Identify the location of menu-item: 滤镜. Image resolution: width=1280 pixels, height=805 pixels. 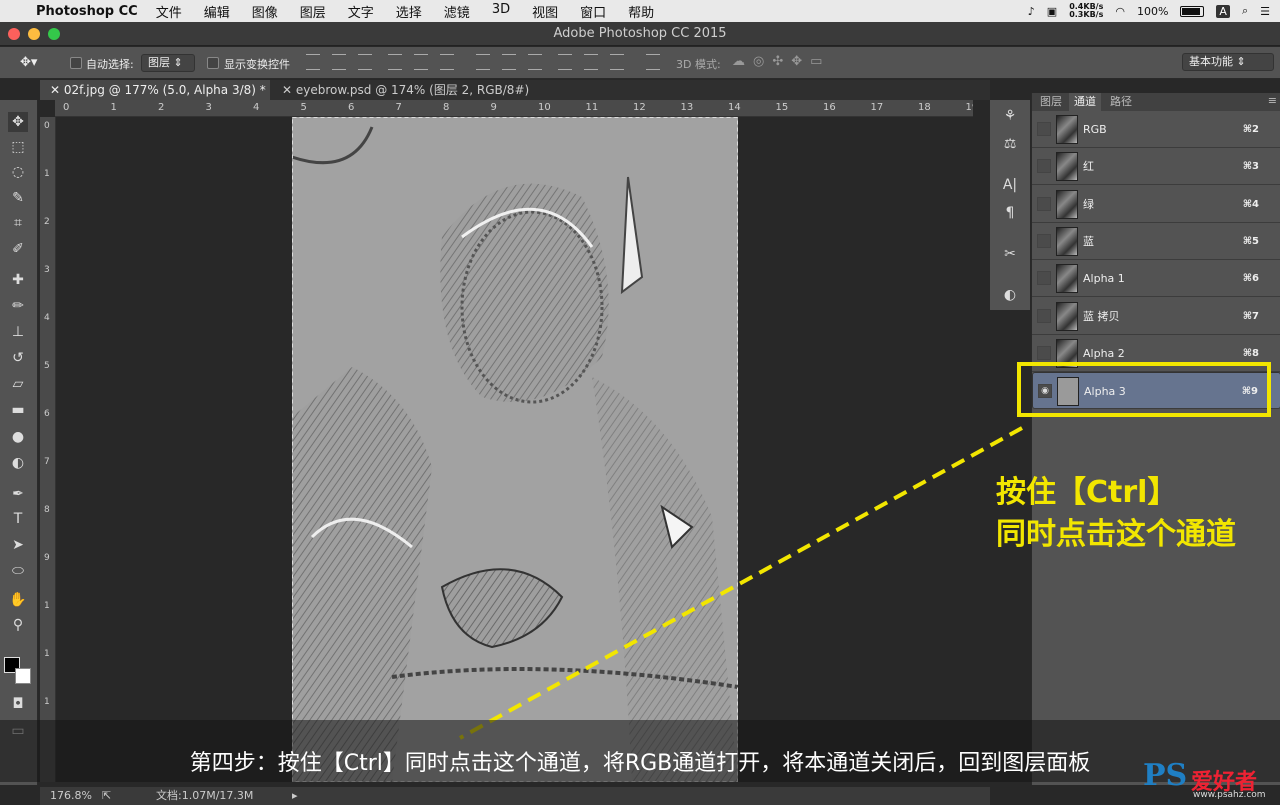
(457, 11).